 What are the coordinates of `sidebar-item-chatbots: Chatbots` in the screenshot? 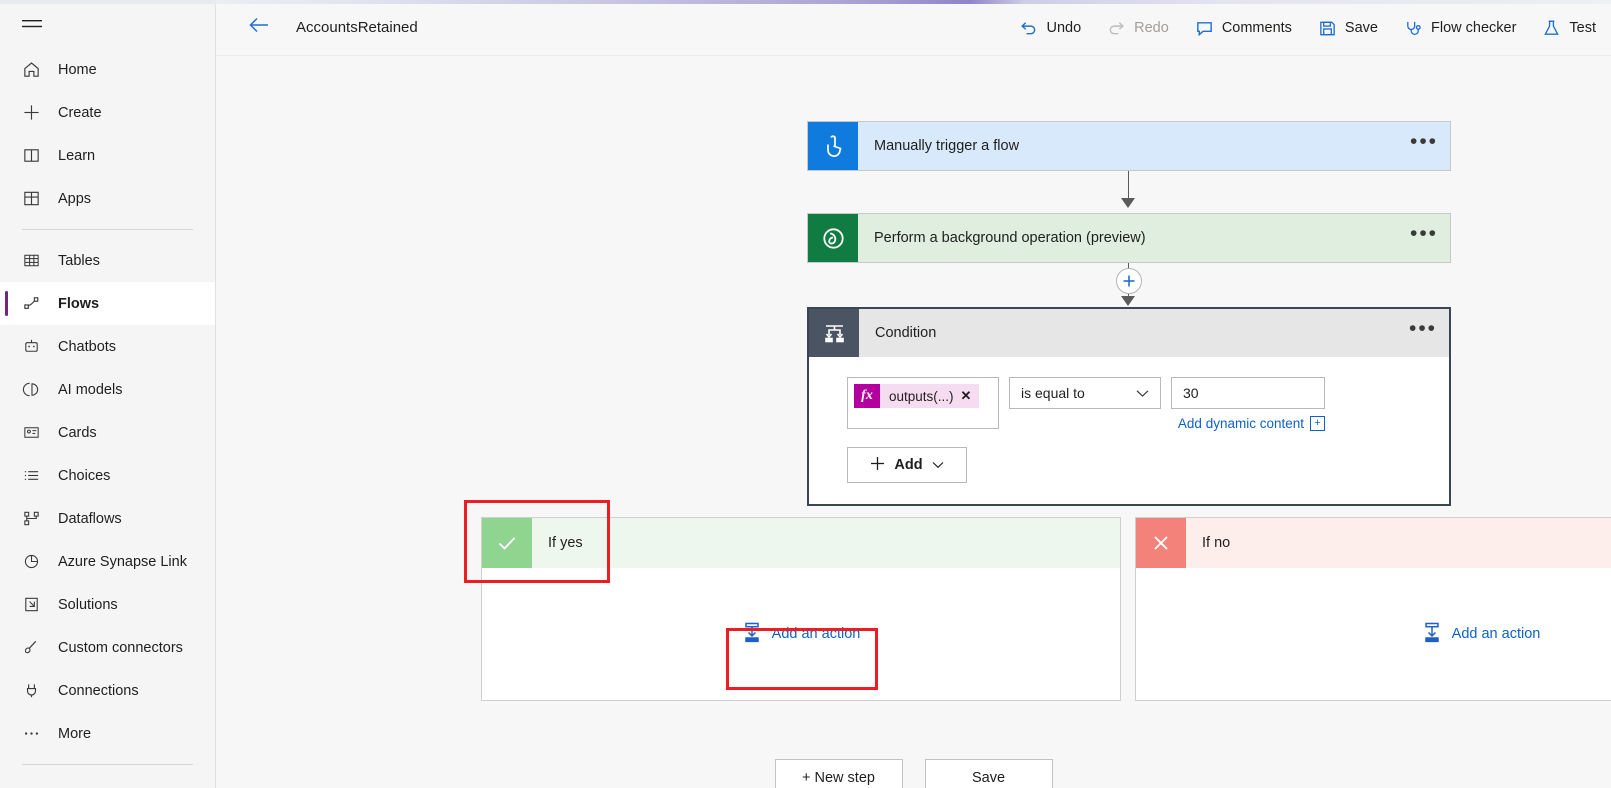 It's located at (107, 346).